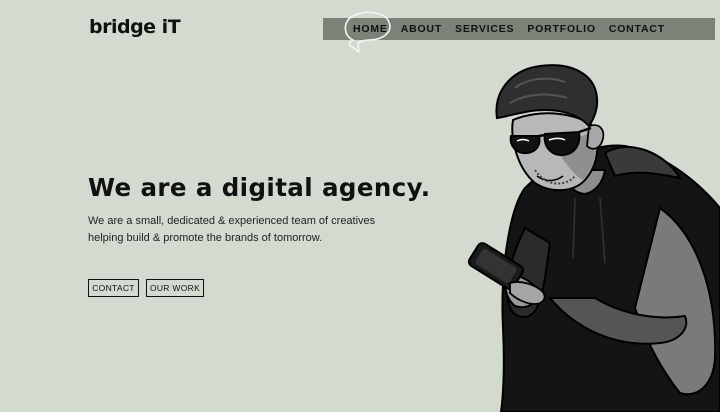 This screenshot has height=412, width=720. Describe the element at coordinates (259, 187) in the screenshot. I see `hero-title: We are a digital agency.` at that location.